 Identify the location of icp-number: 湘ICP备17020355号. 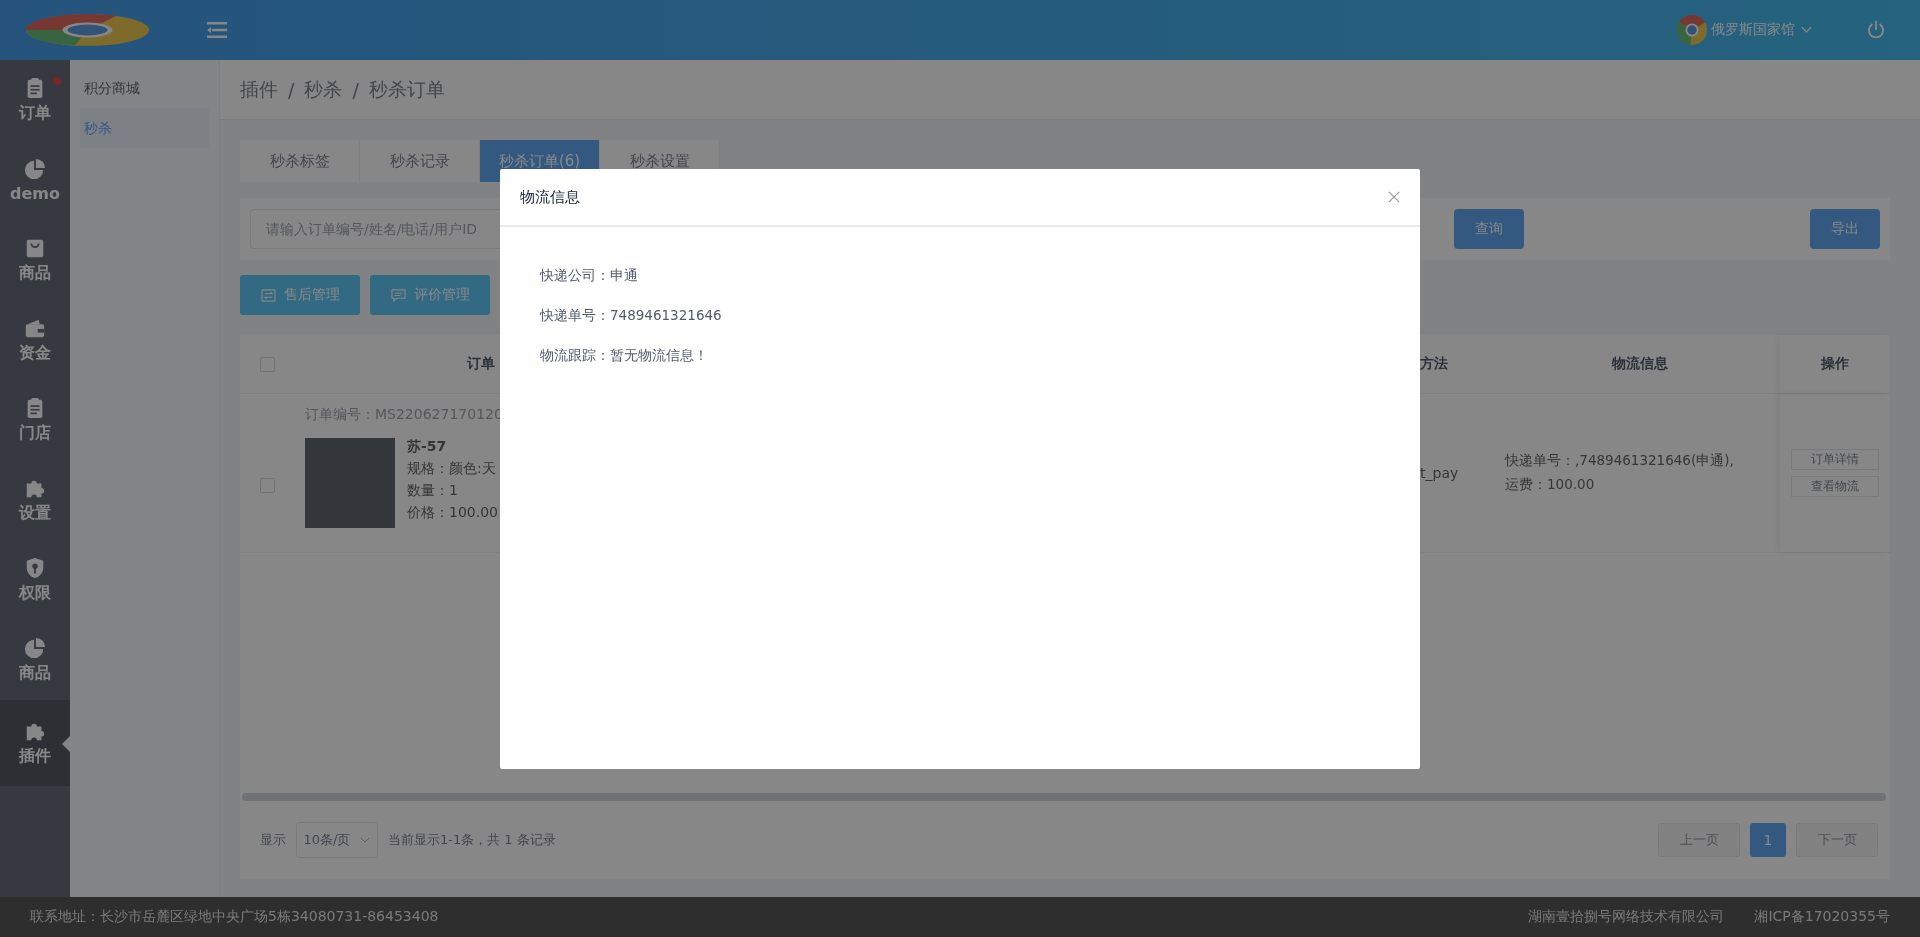
(1822, 917).